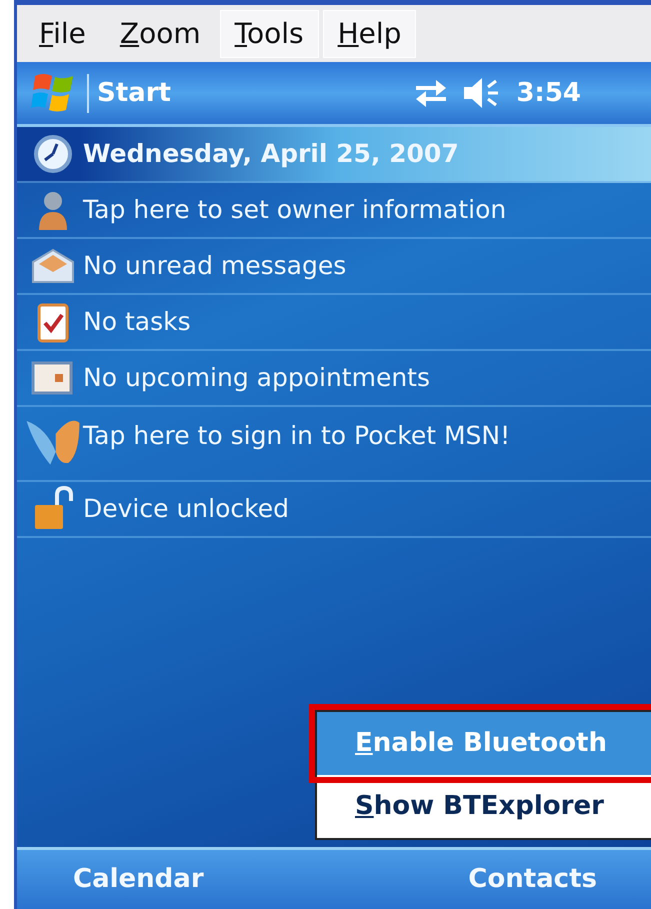  Describe the element at coordinates (334, 267) in the screenshot. I see `today-item: No unread messages` at that location.